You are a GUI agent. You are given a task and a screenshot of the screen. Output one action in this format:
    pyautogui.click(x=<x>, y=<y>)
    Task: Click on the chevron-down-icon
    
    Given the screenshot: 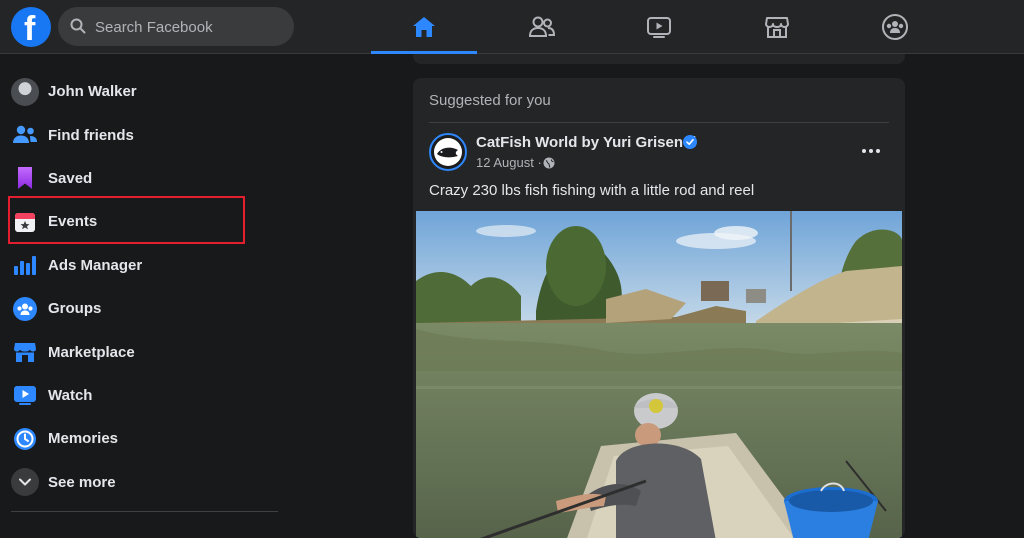 What is the action you would take?
    pyautogui.click(x=25, y=482)
    